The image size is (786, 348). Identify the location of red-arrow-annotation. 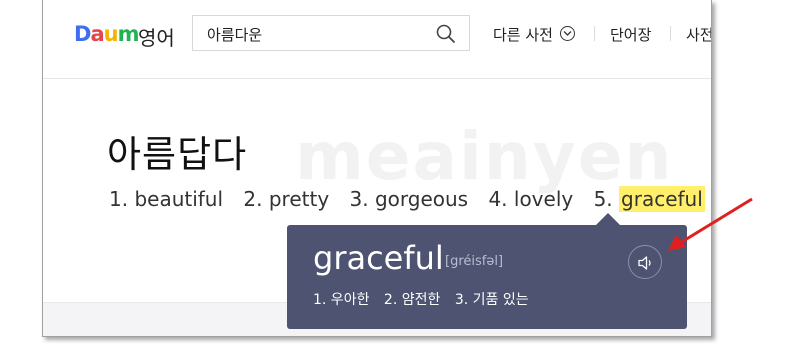
(710, 224).